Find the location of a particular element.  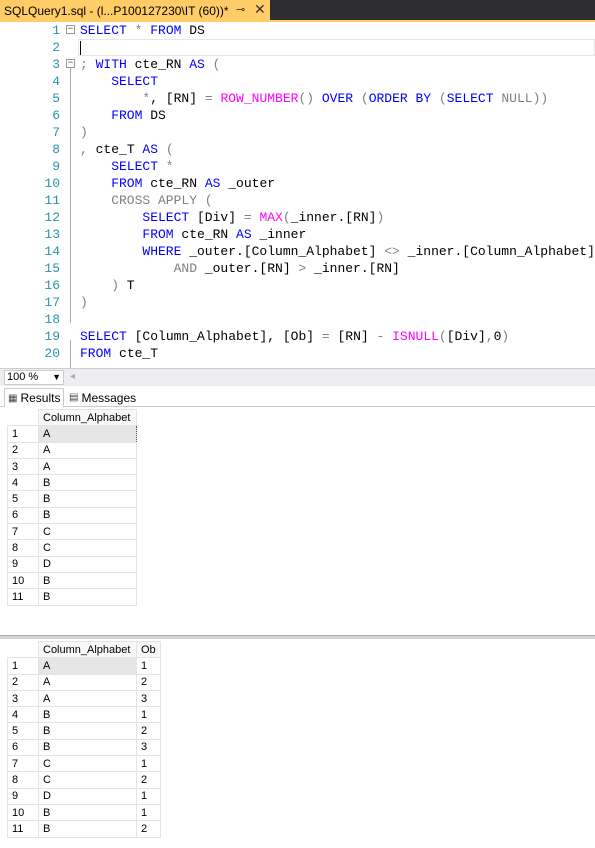

tab-messages: ▤ Messages is located at coordinates (102, 397).